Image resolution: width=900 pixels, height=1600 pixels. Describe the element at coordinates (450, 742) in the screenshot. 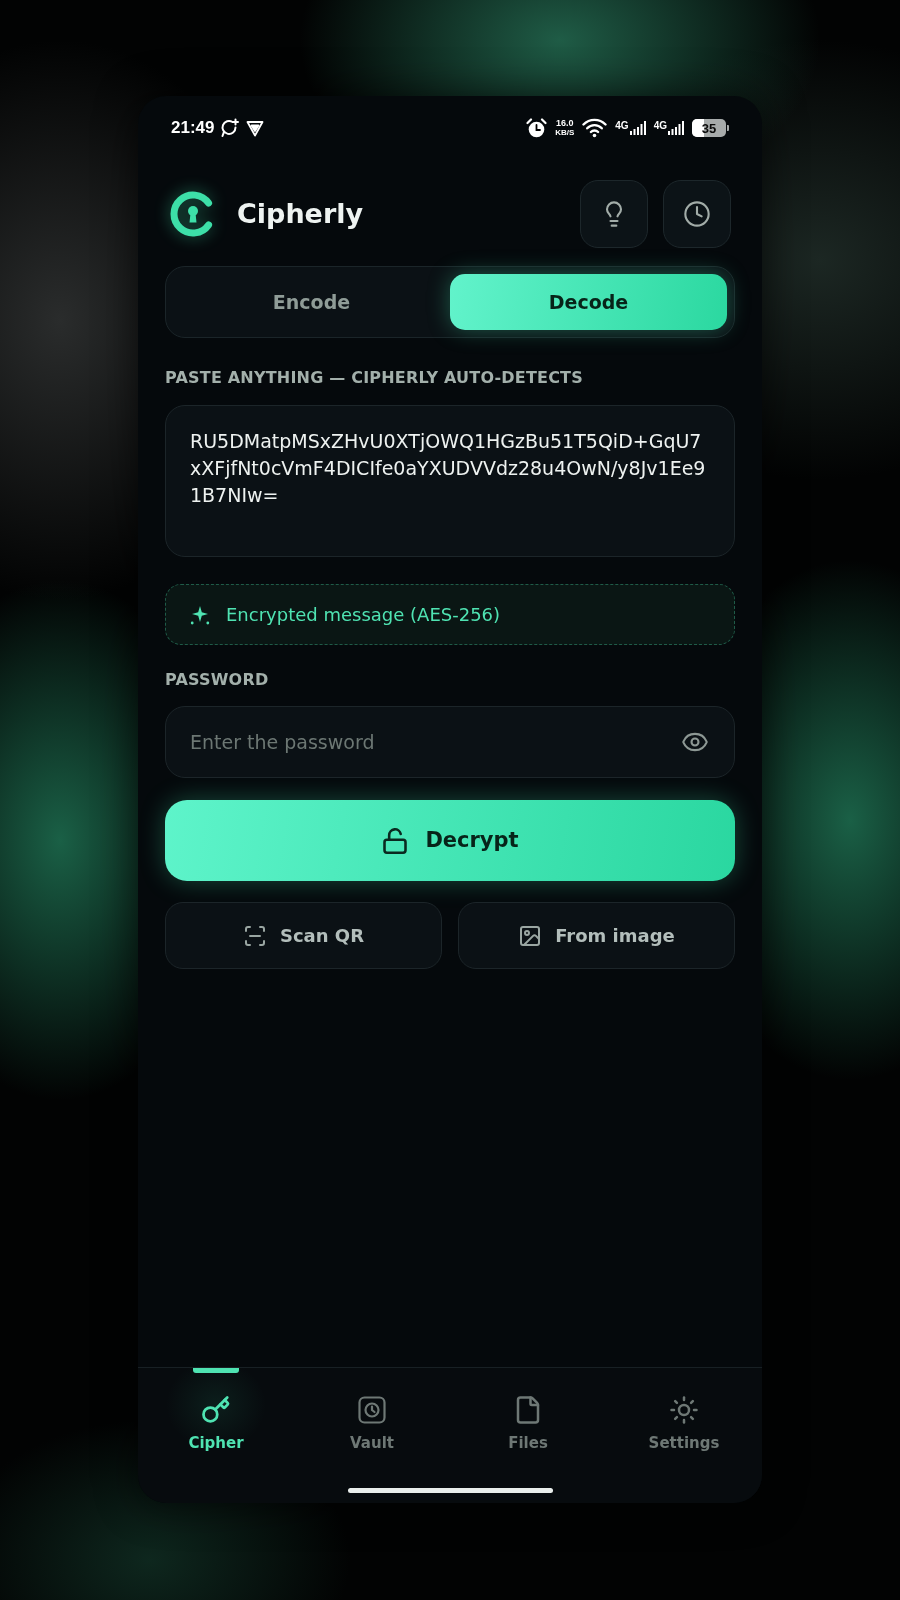

I see `password-field: Enter the password` at that location.